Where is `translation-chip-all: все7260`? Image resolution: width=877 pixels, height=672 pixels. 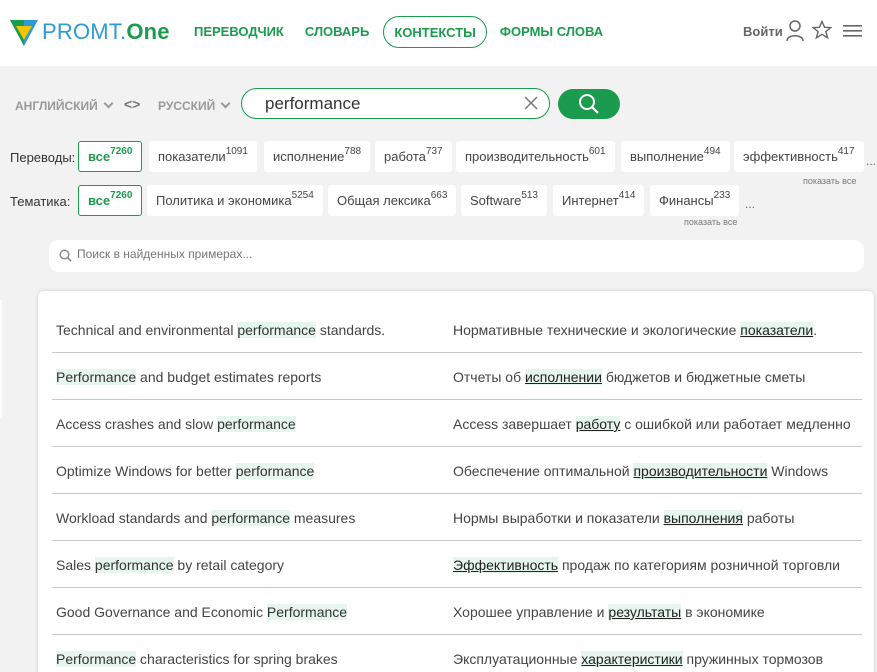
translation-chip-all: все7260 is located at coordinates (110, 156).